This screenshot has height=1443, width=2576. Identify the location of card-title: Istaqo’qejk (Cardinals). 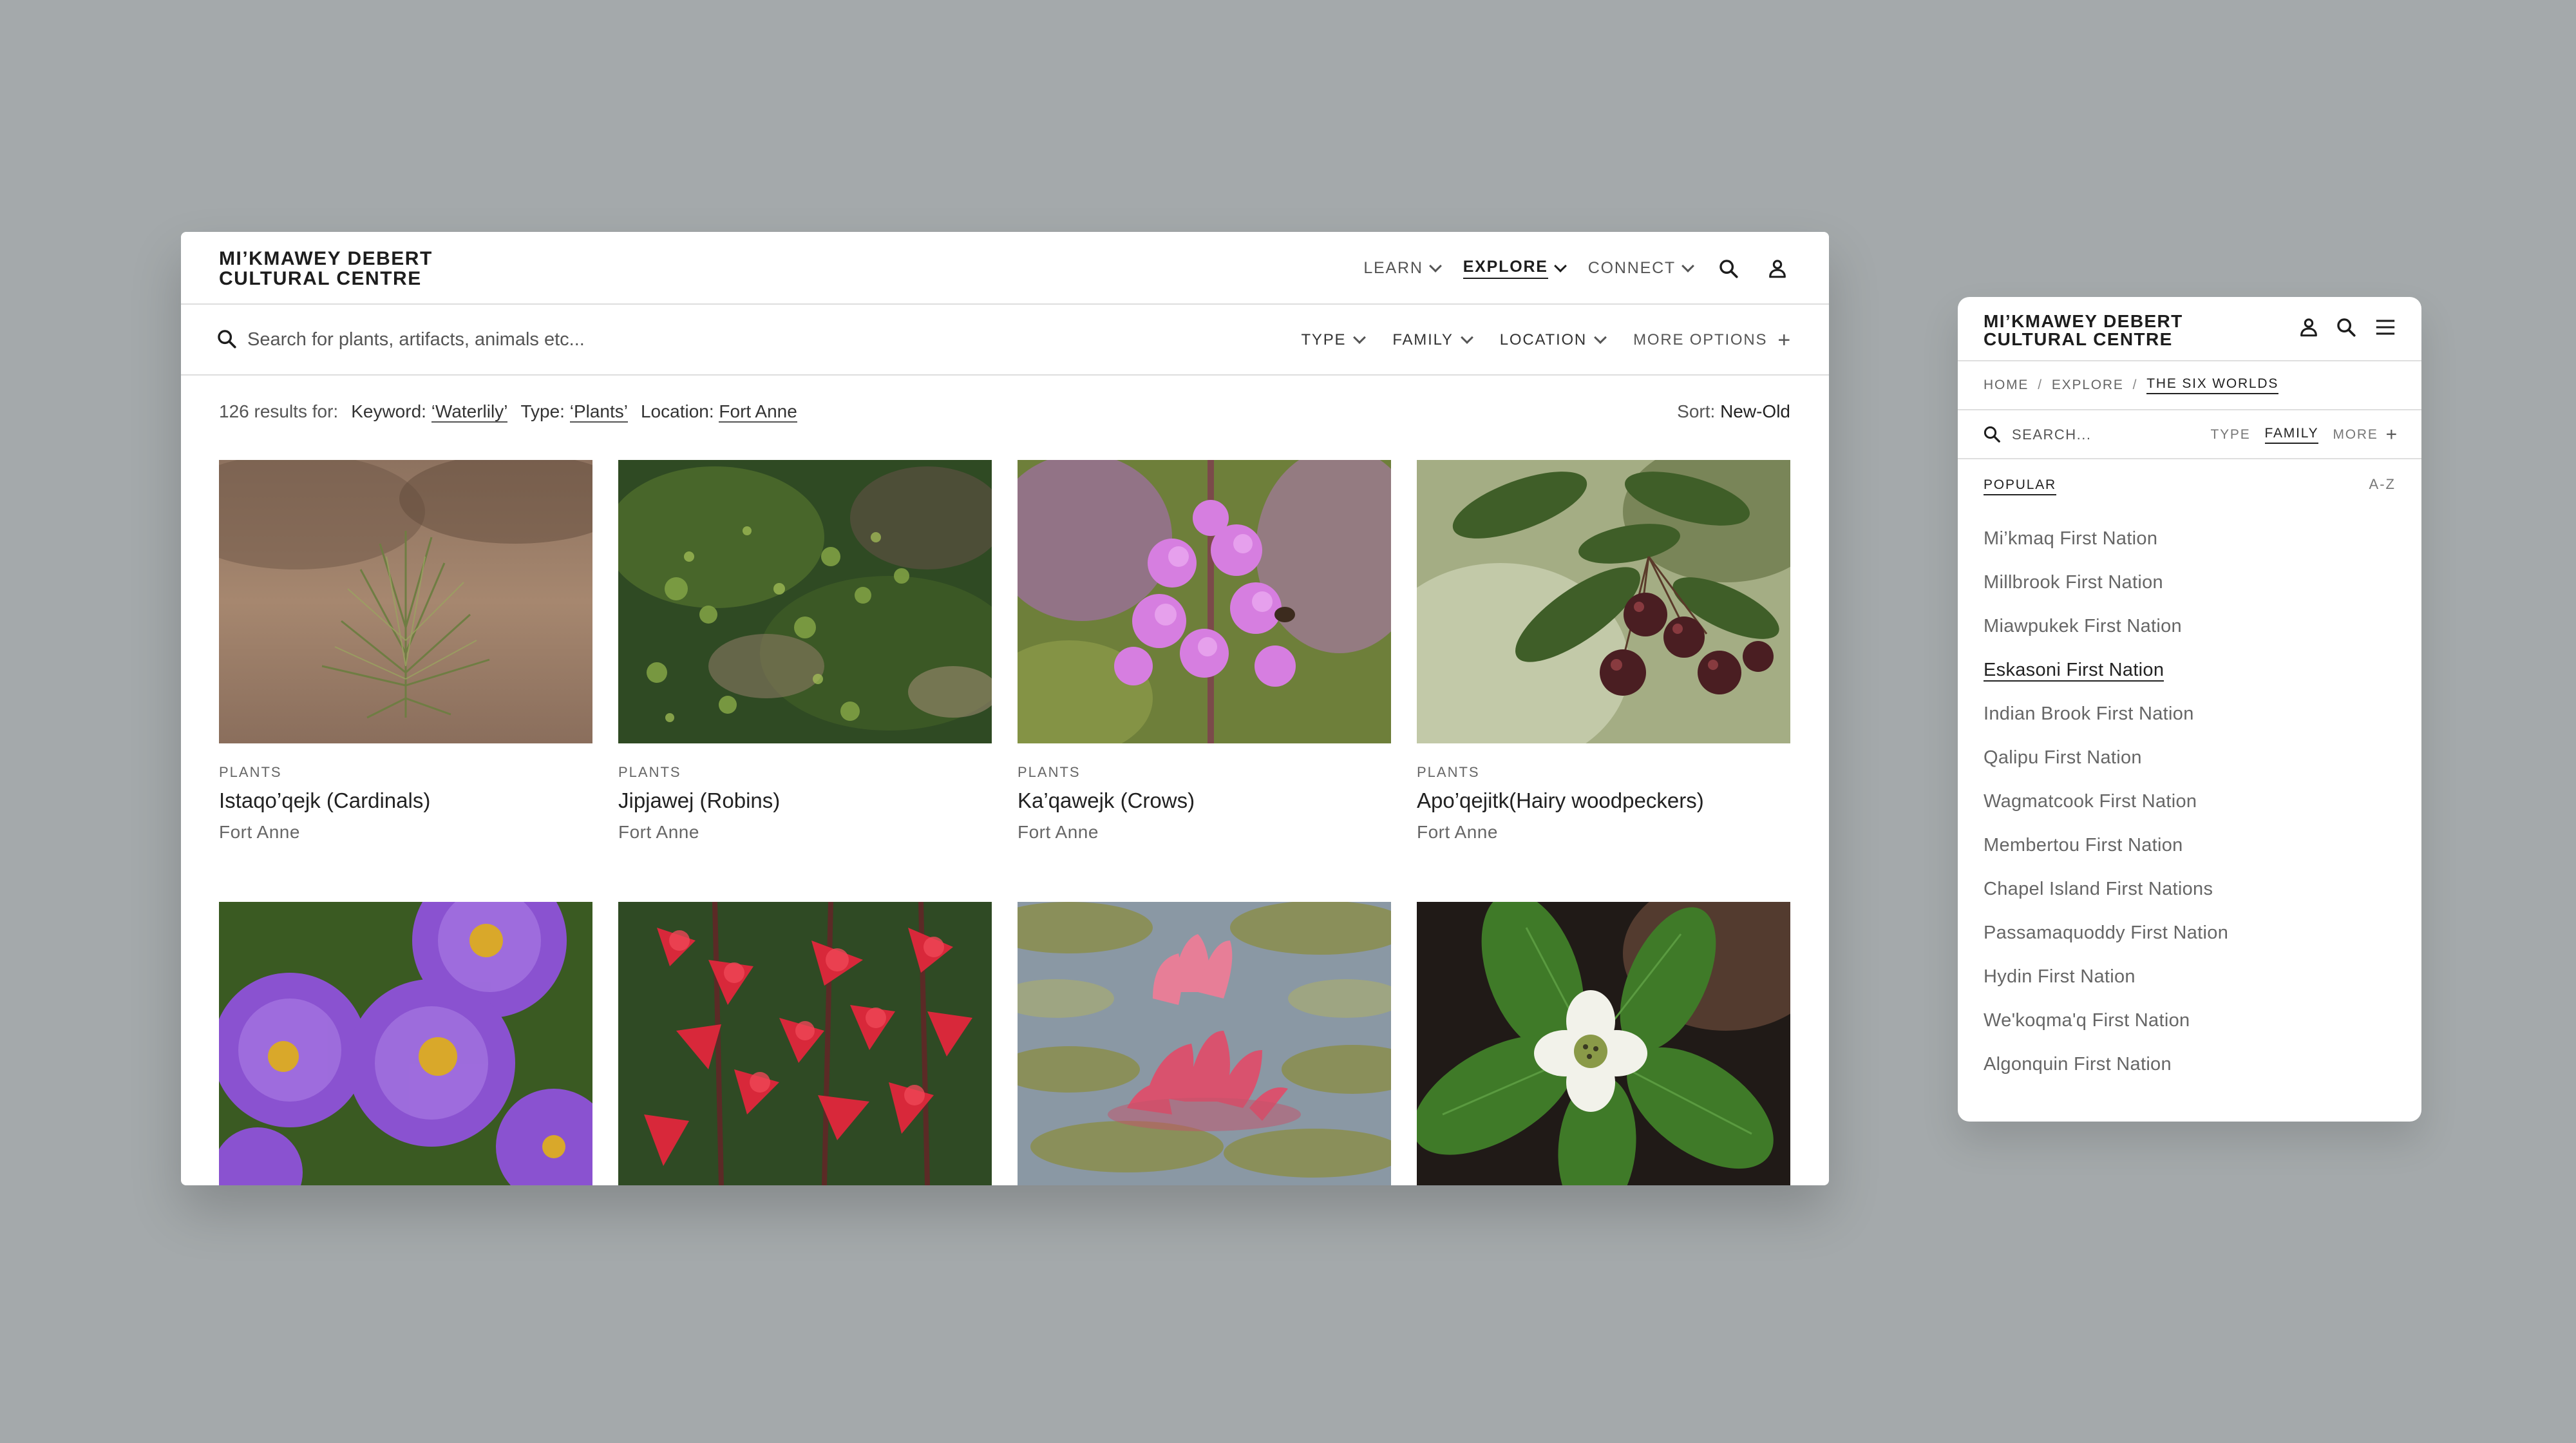
(325, 800).